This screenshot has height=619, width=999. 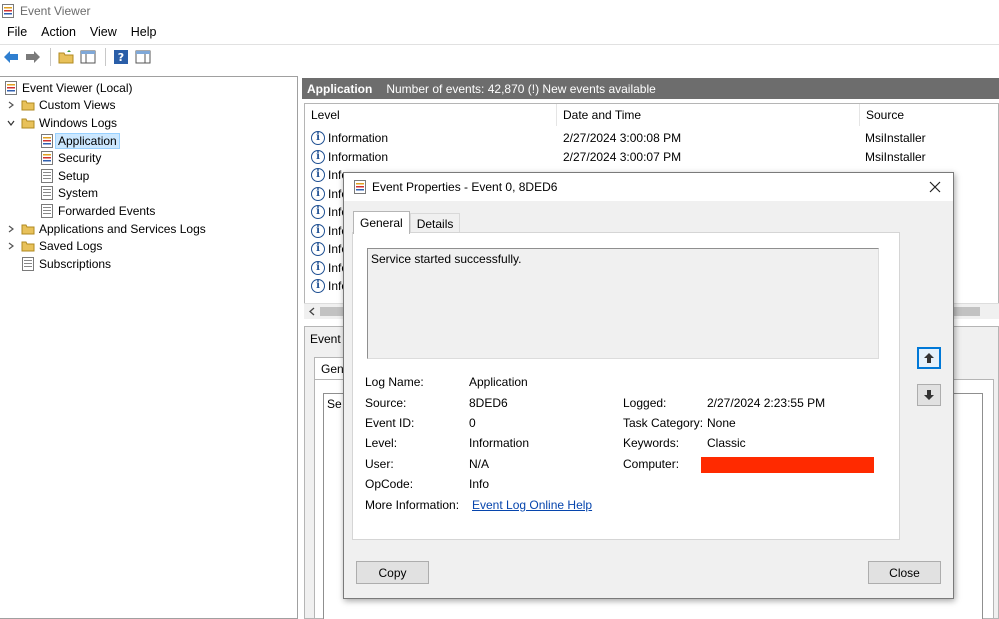 What do you see at coordinates (28, 263) in the screenshot?
I see `subscriptions-icon` at bounding box center [28, 263].